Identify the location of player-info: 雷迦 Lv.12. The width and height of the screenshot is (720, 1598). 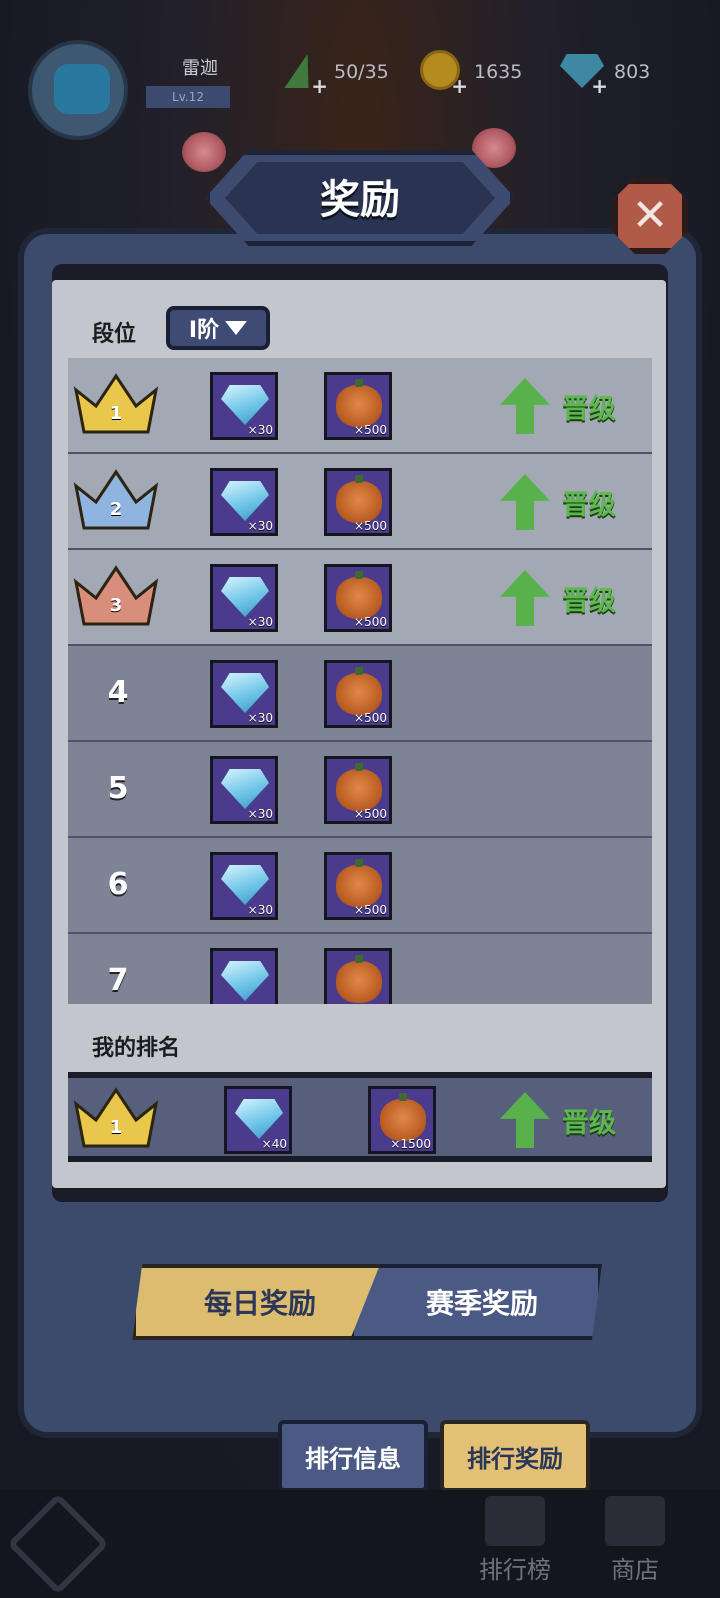
(200, 84).